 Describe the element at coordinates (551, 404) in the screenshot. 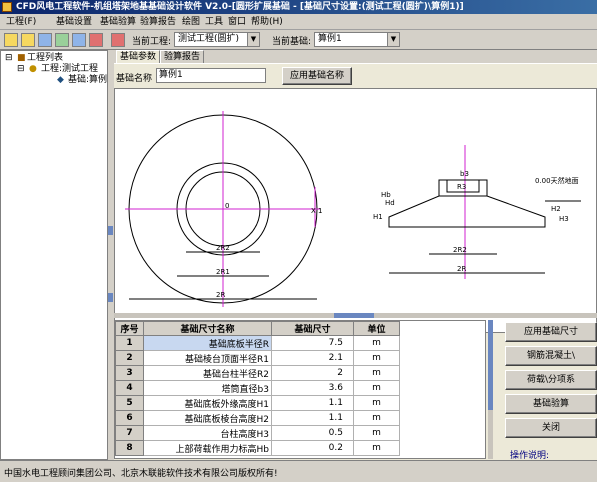

I see `foundation-check-button: 基础验算` at that location.